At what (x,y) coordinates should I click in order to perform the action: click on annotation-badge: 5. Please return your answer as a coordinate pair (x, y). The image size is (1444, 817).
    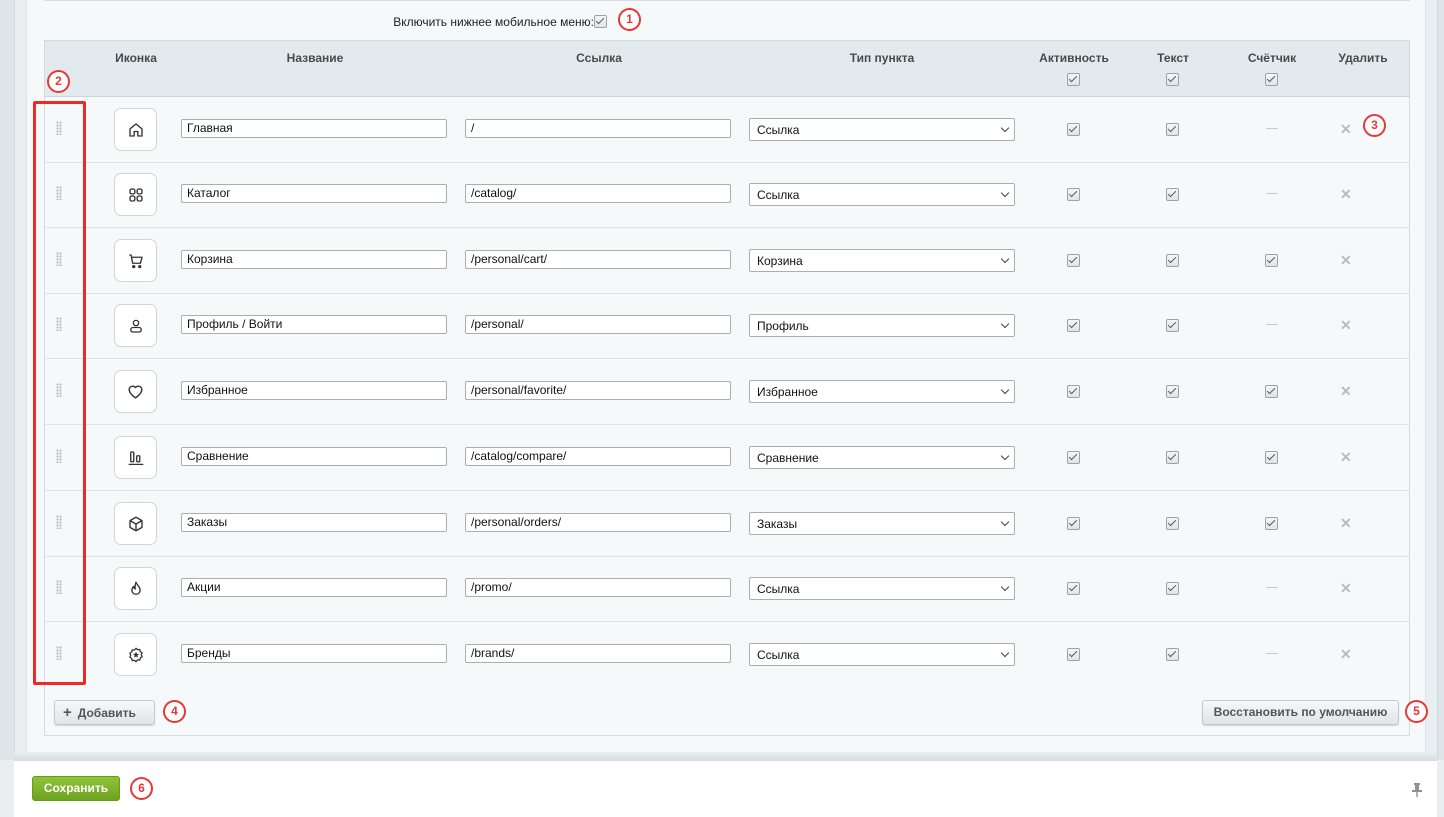
    Looking at the image, I should click on (1416, 711).